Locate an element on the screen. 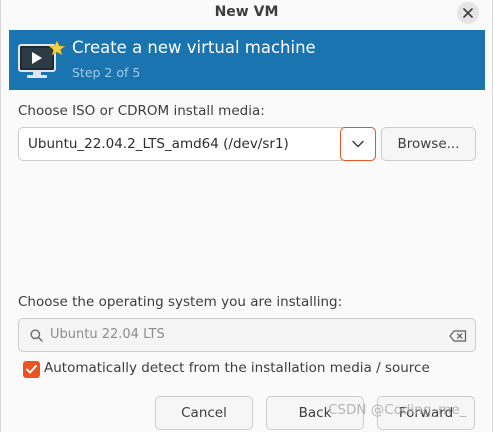  close-icon is located at coordinates (468, 13).